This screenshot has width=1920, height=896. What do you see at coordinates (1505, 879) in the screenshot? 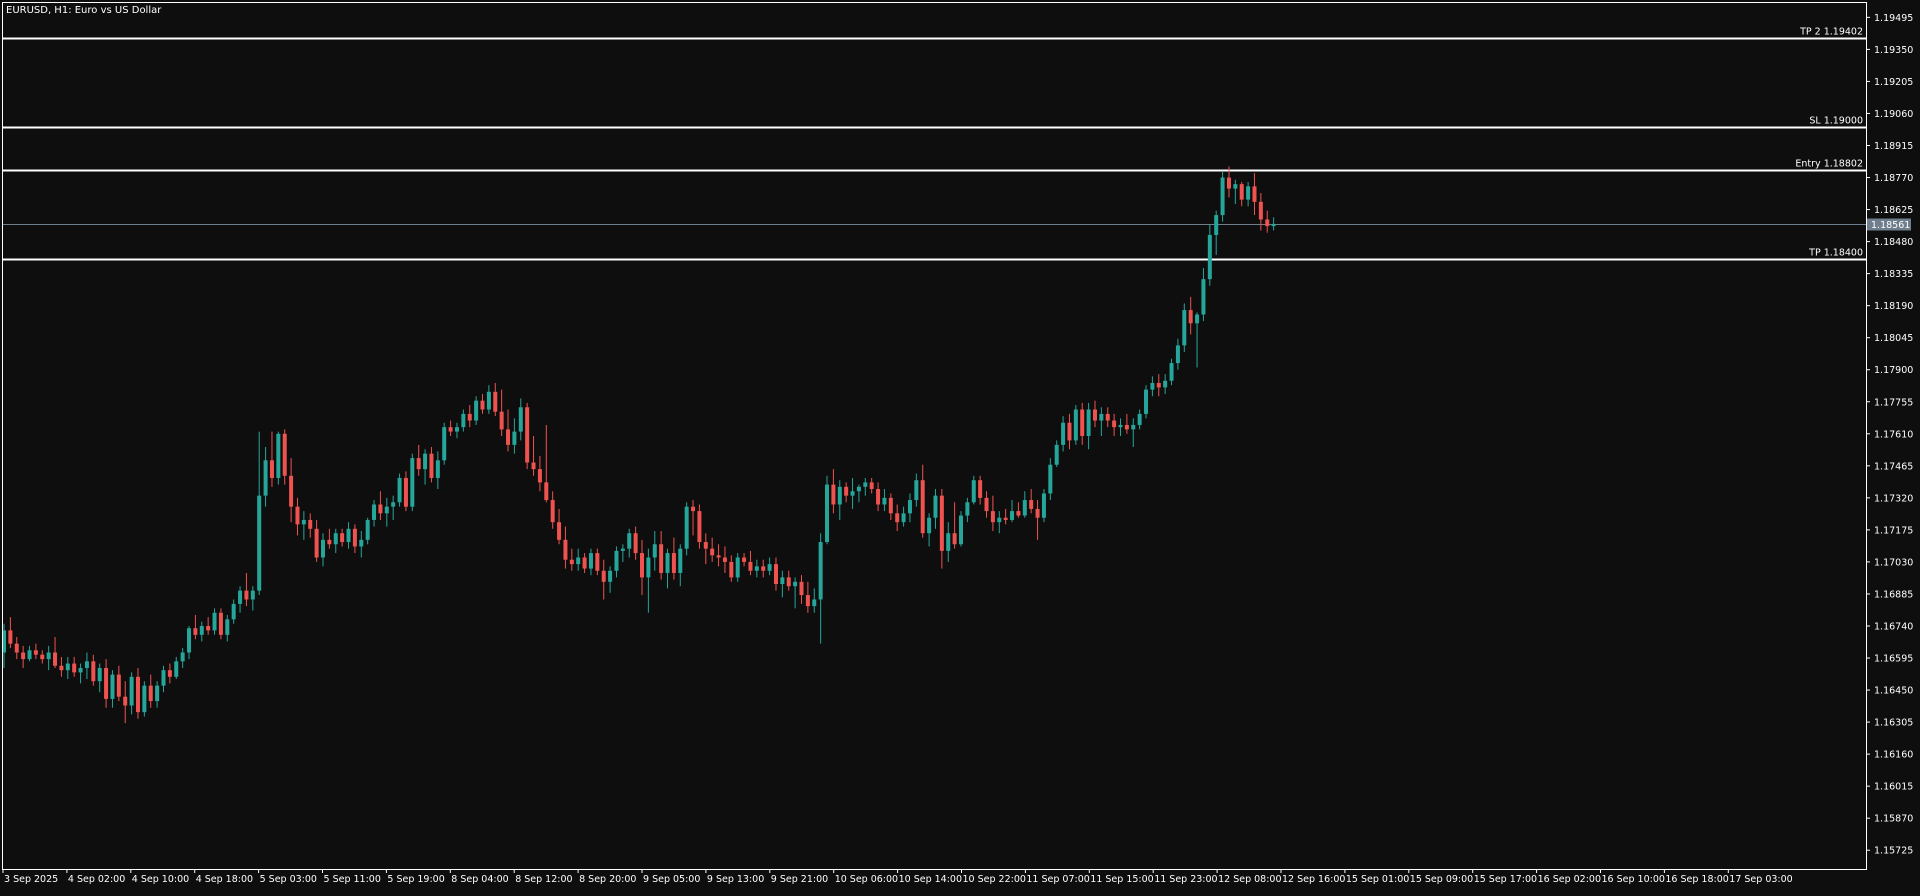
I see `x-tick-label: 15 Sep 17:00` at bounding box center [1505, 879].